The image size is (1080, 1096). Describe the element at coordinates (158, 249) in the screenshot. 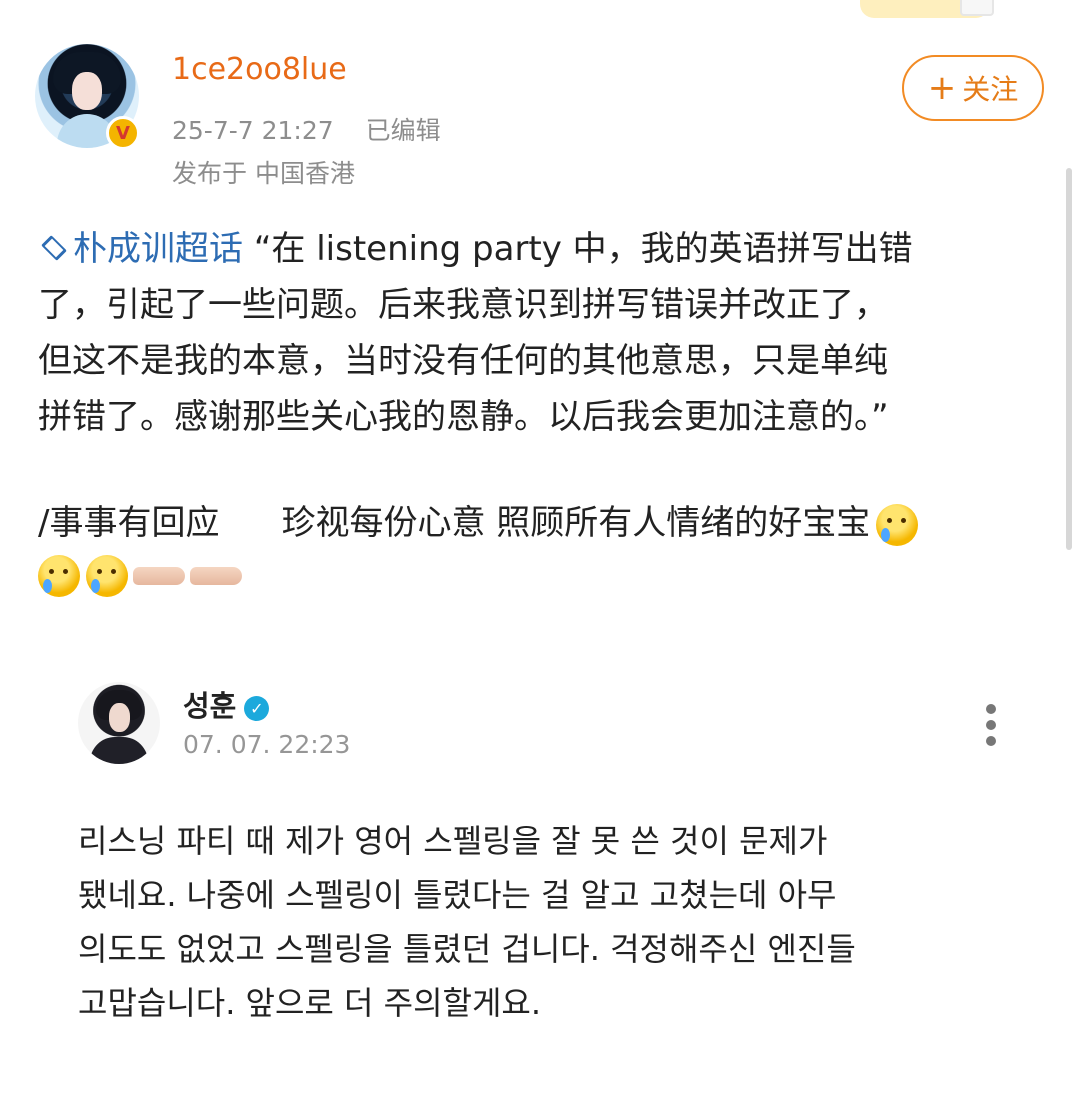

I see `topic-label: 朴成训超话` at that location.